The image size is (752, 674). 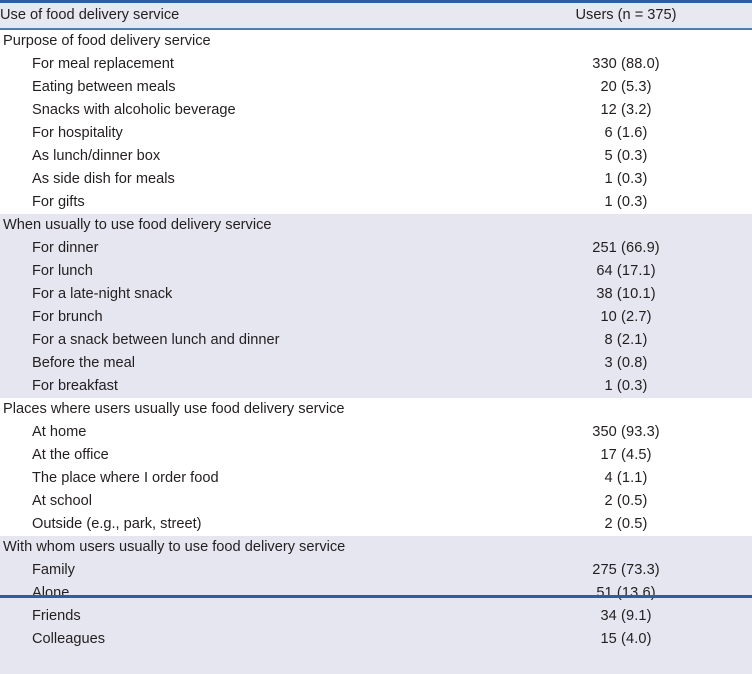 I want to click on row-label: Before the meal, so click(x=84, y=363).